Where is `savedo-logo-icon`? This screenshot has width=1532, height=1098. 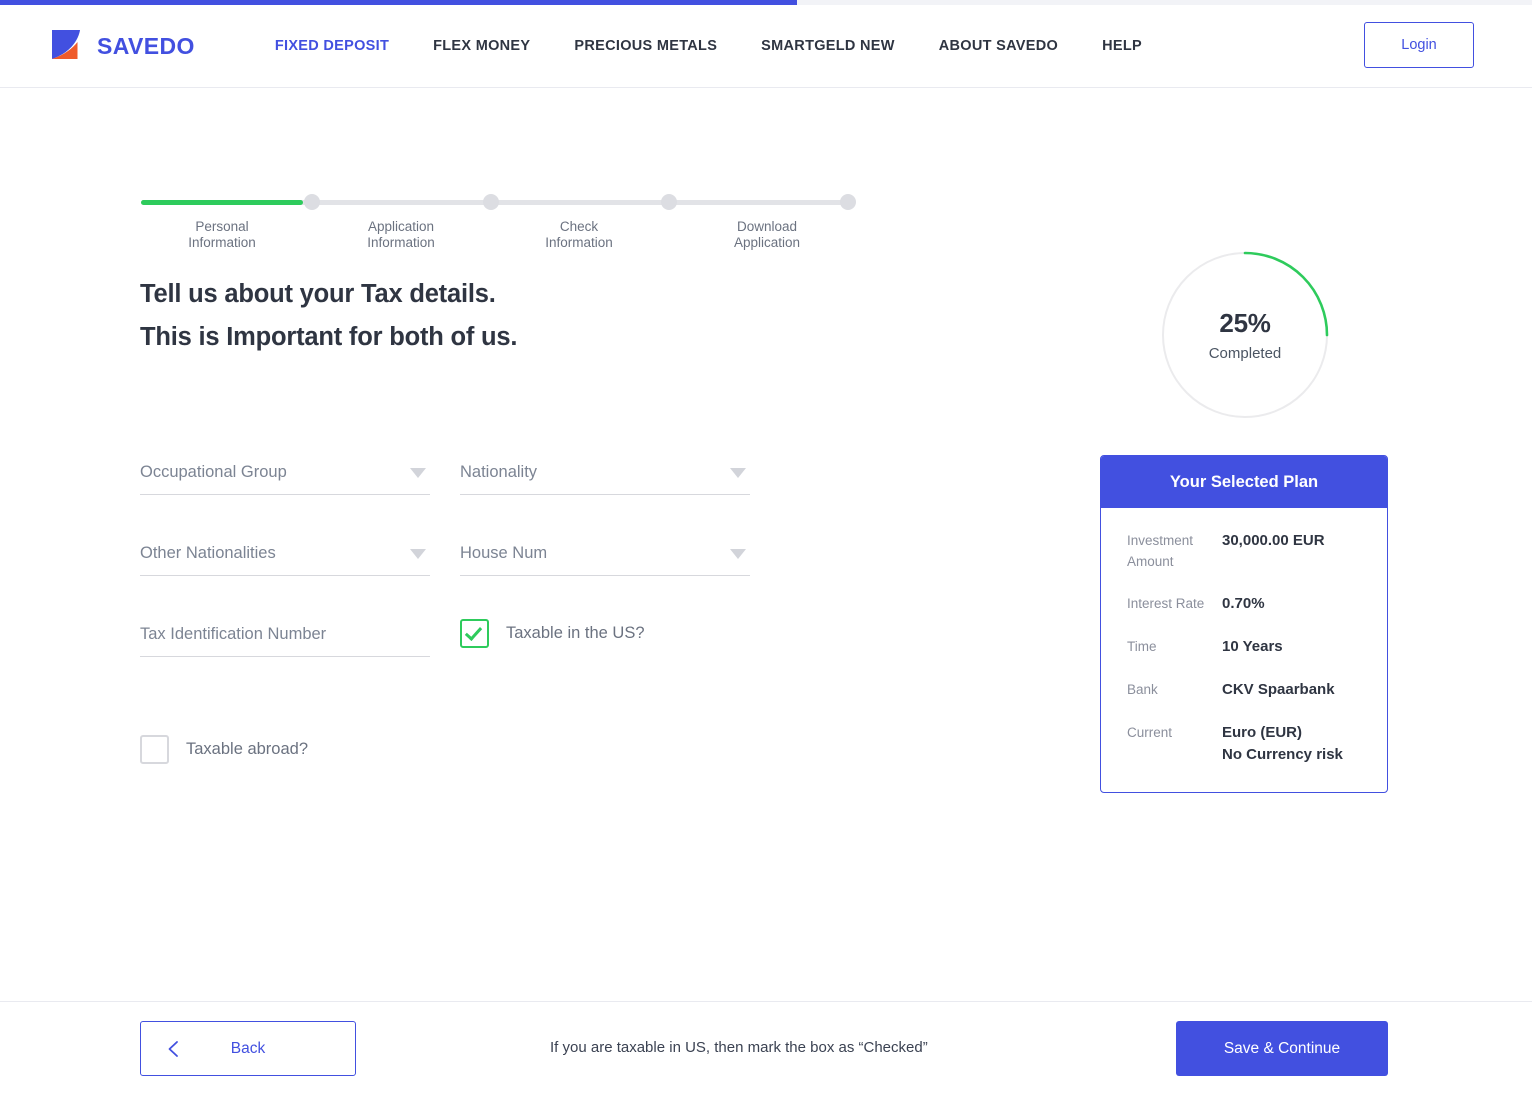
savedo-logo-icon is located at coordinates (68, 46).